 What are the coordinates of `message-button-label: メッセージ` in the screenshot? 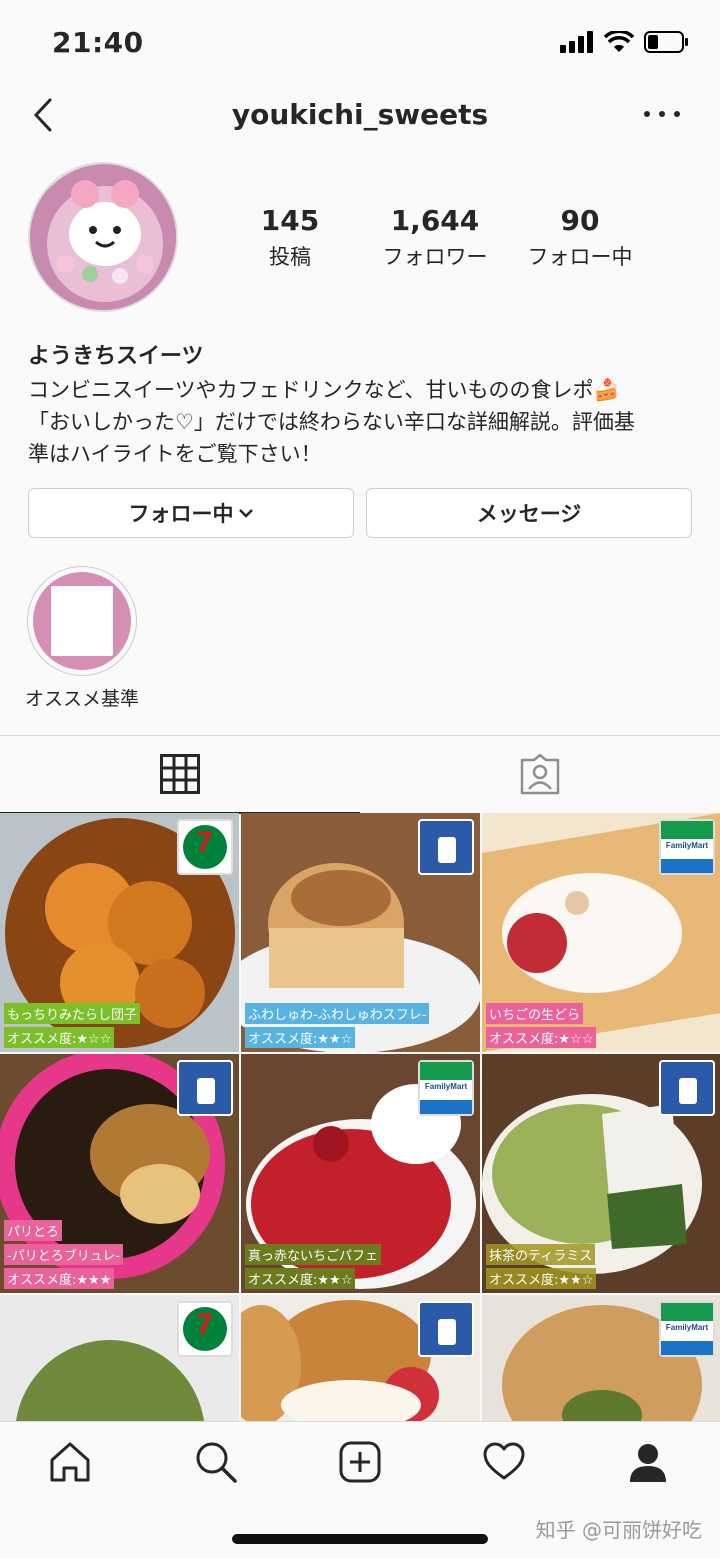 It's located at (529, 514).